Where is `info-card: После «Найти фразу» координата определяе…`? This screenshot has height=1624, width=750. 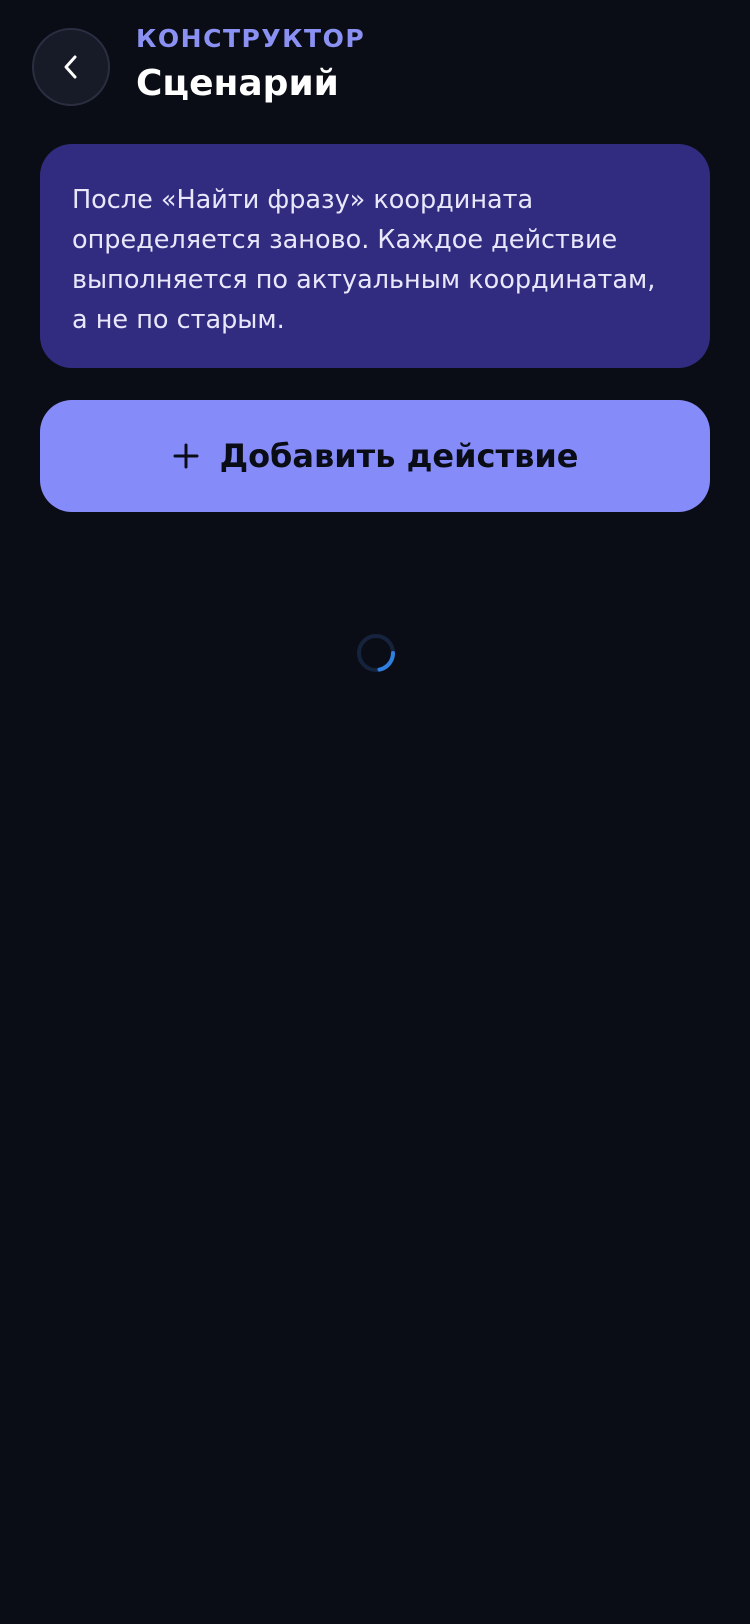 info-card: После «Найти фразу» координата определяе… is located at coordinates (375, 256).